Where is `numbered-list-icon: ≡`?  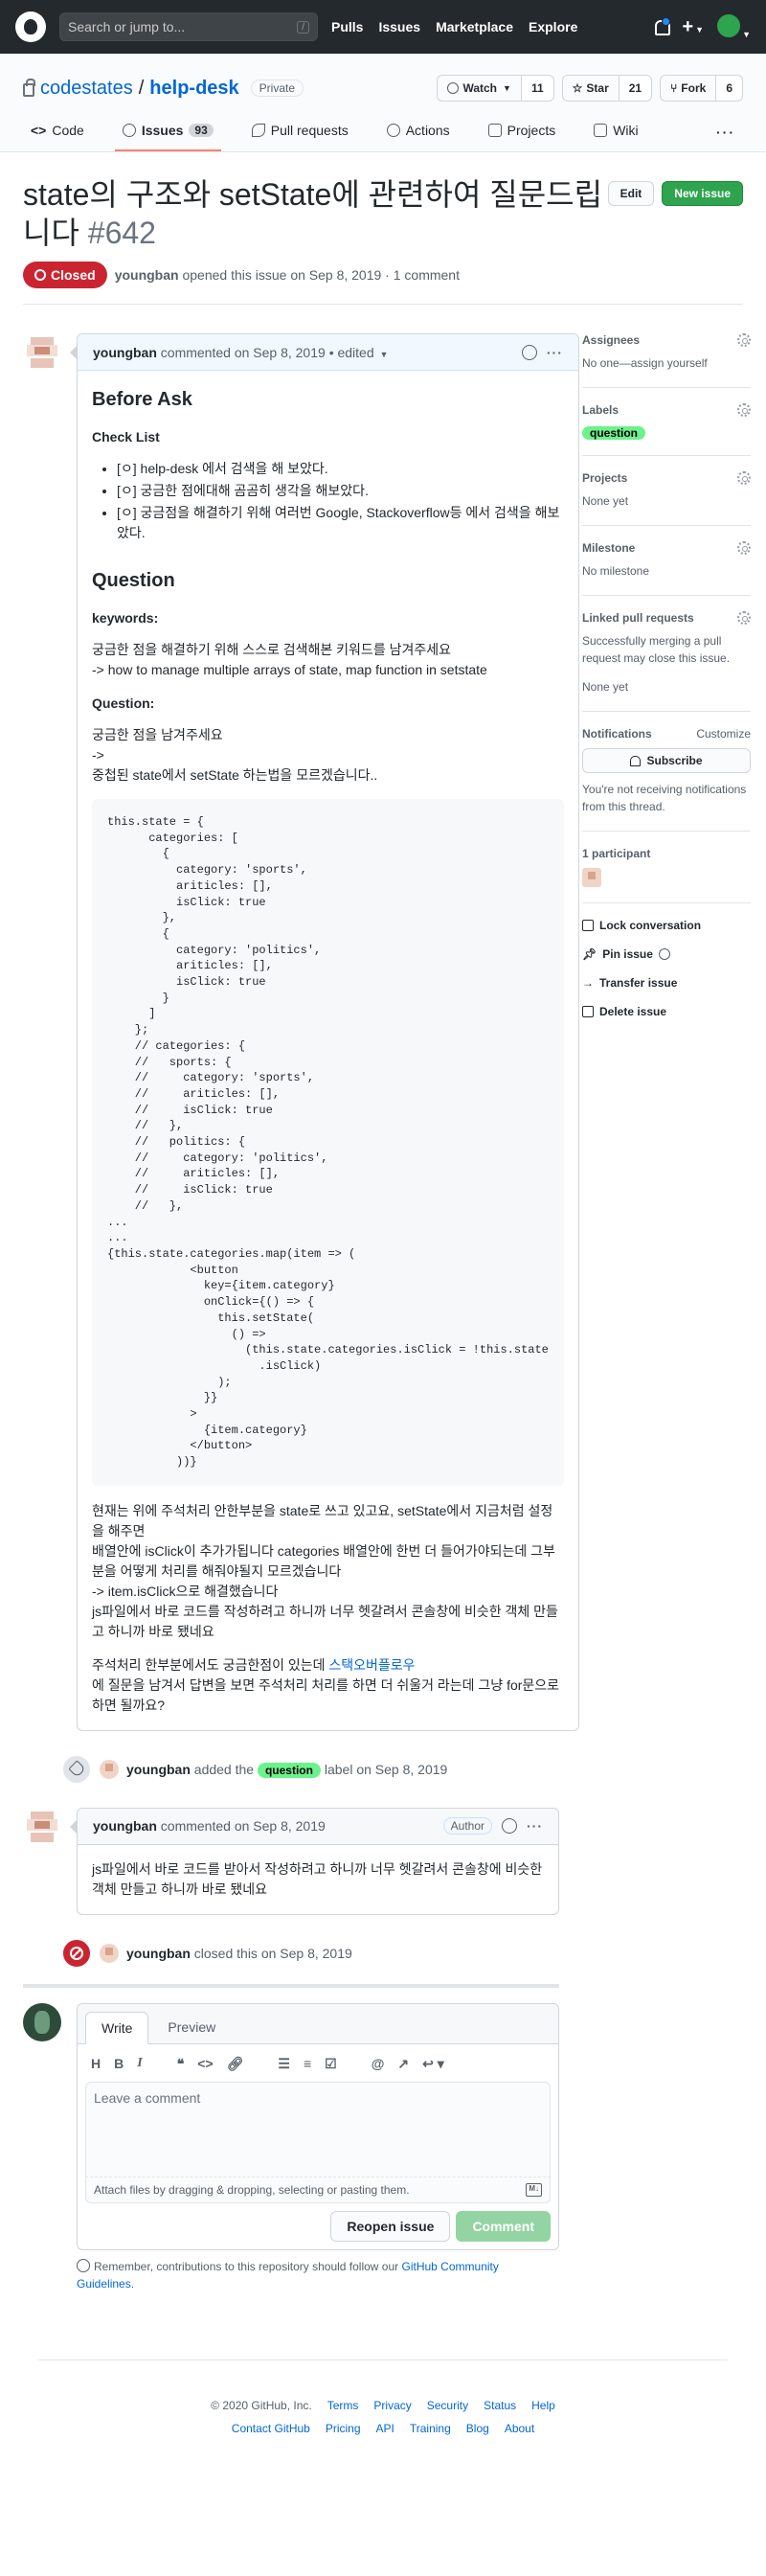 numbered-list-icon: ≡ is located at coordinates (308, 2063).